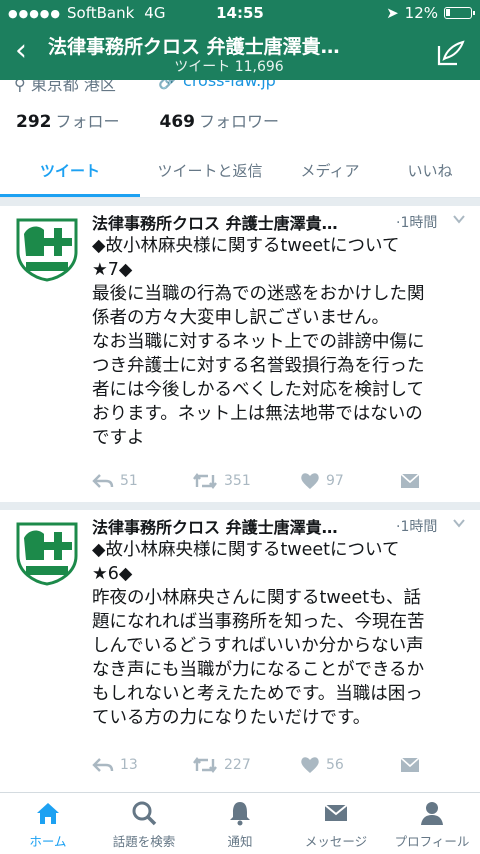 The height and width of the screenshot is (854, 480). I want to click on tab-profile: プロフィール, so click(432, 823).